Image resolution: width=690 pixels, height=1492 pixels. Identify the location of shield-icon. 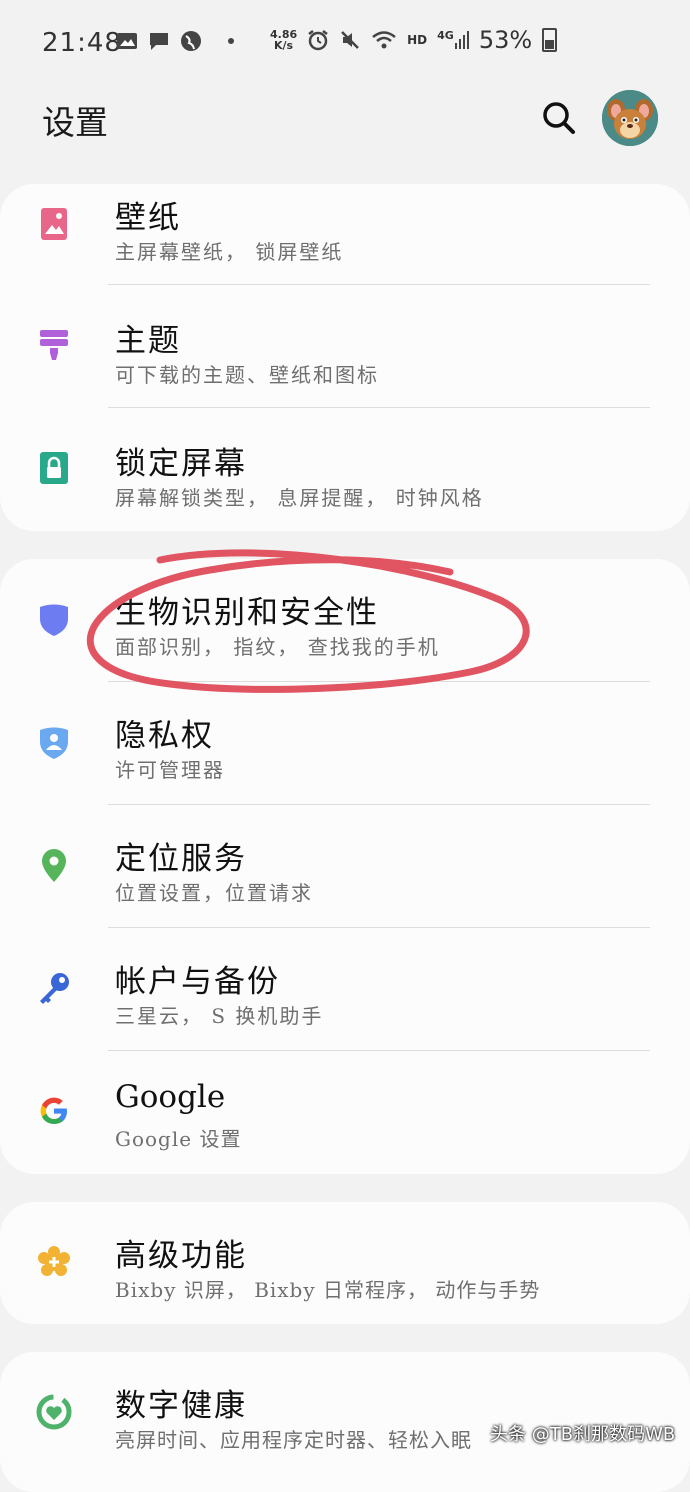
(54, 620).